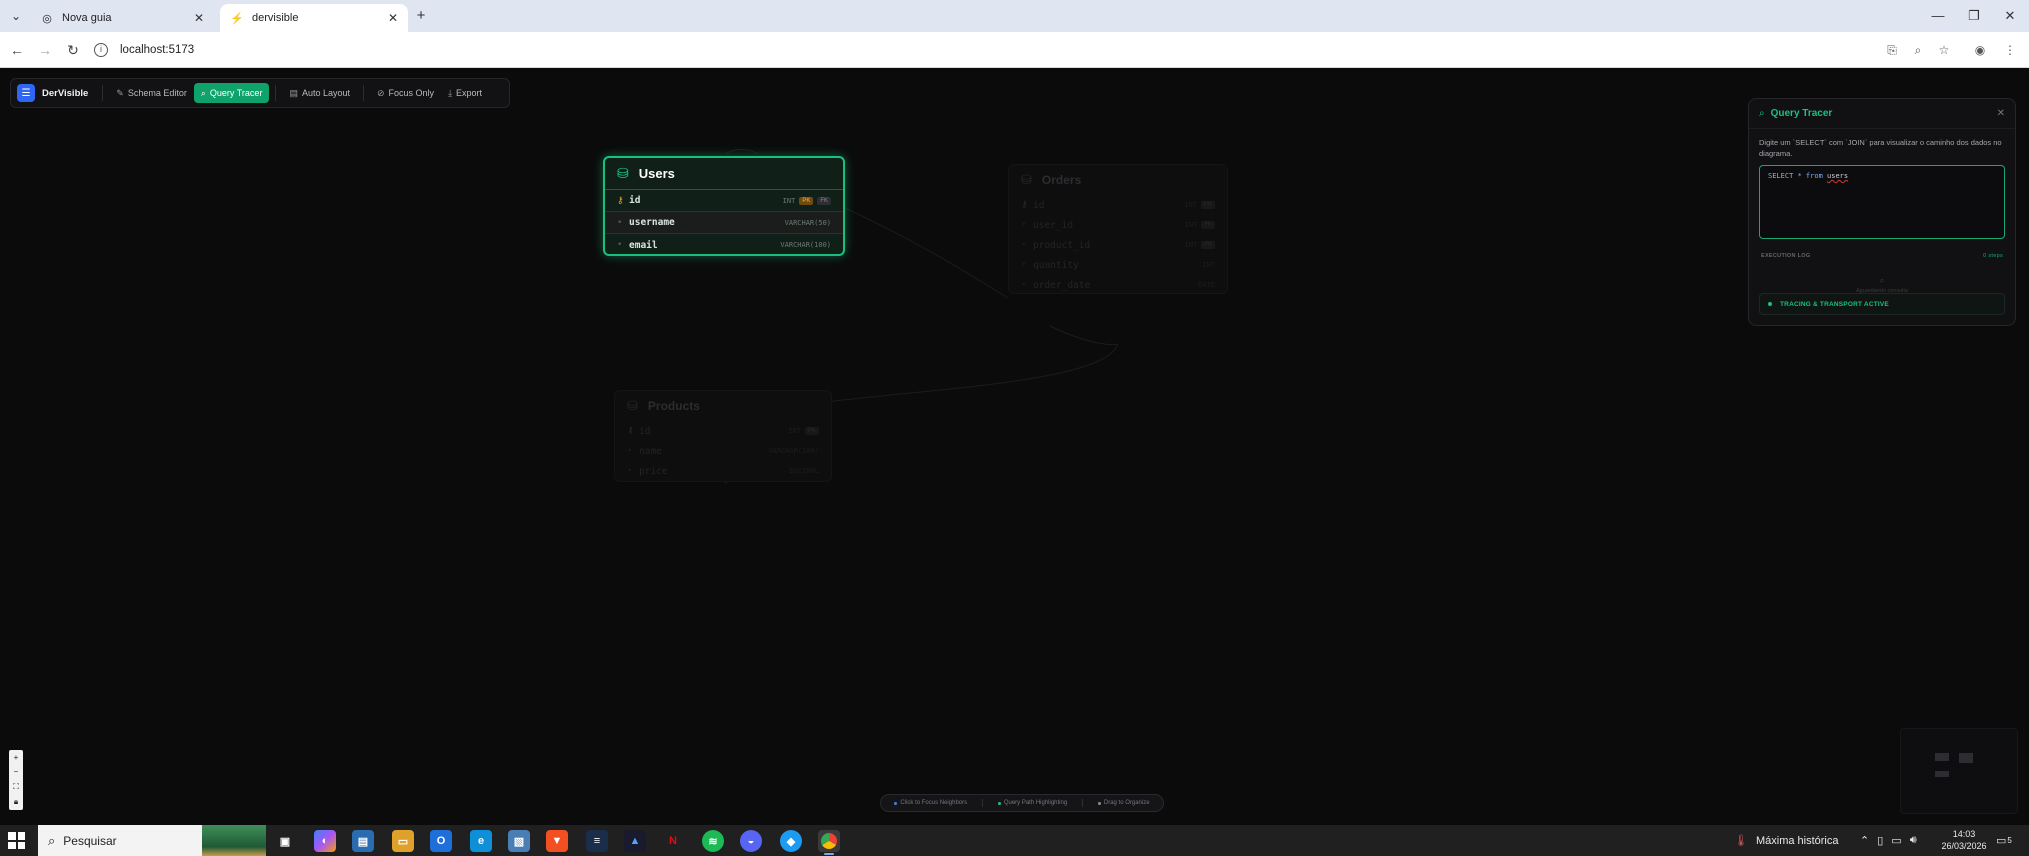 The image size is (2029, 856). I want to click on site-info-icon: i, so click(101, 50).